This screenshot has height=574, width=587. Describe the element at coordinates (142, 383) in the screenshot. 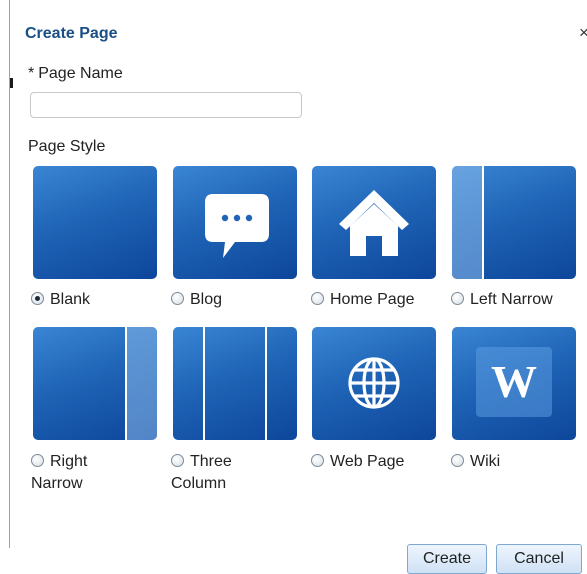

I see `right-narrow-layout-icon` at that location.